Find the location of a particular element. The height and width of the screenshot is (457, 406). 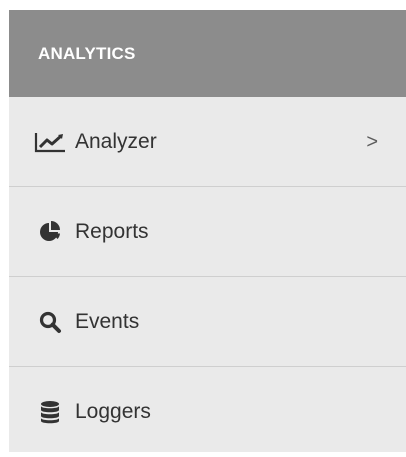

section-title: ANALYTICS is located at coordinates (87, 53).